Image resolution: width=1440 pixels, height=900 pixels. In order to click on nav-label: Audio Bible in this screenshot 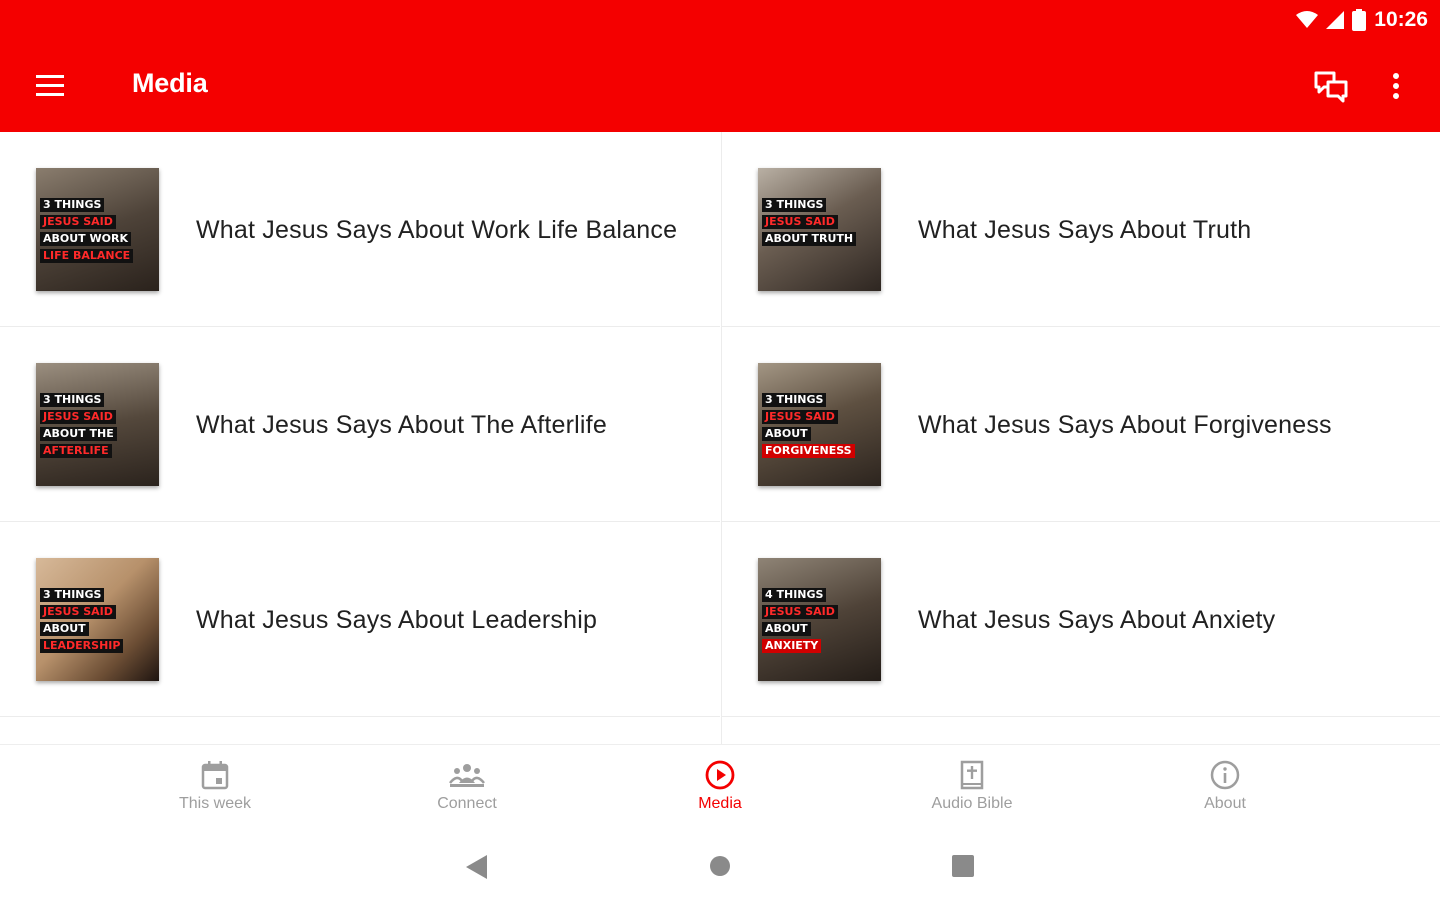, I will do `click(972, 803)`.